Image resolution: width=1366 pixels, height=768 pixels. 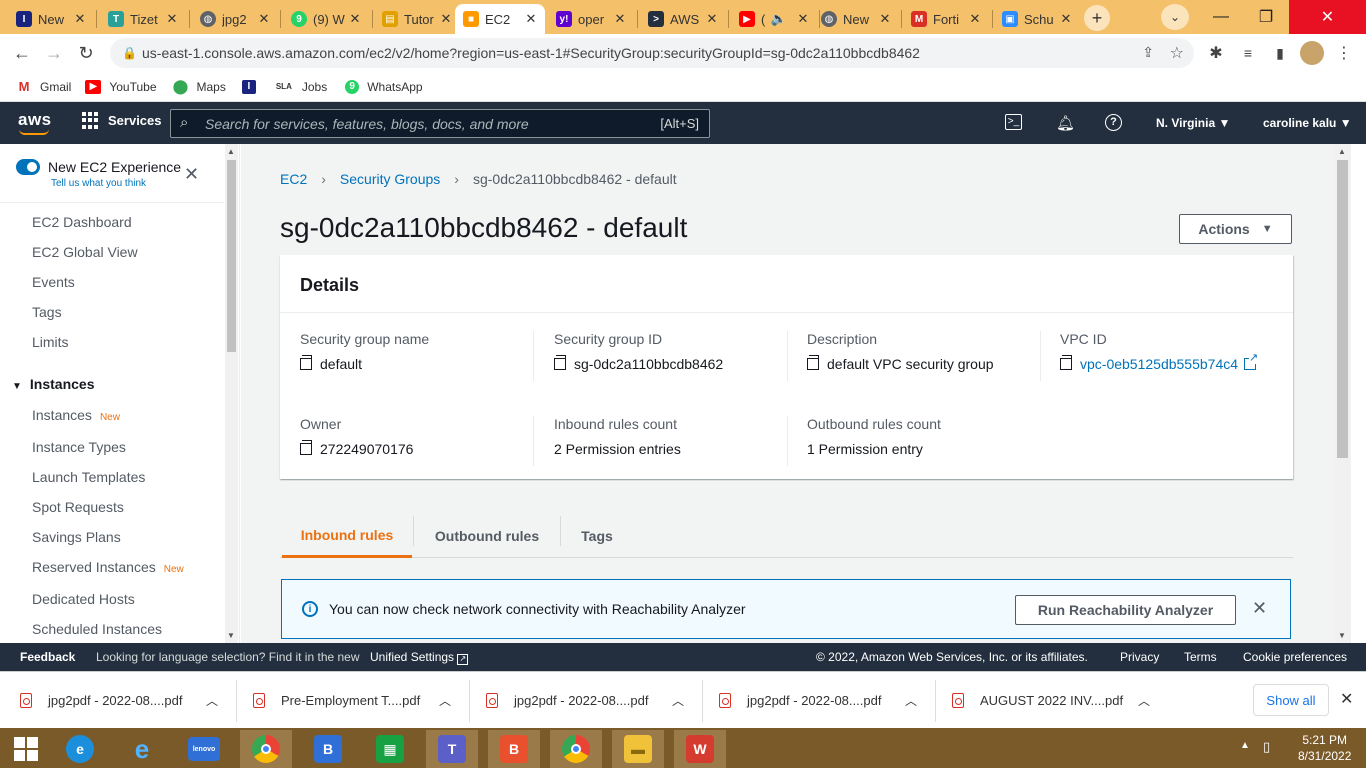 What do you see at coordinates (53, 282) in the screenshot?
I see `sidebar-item-events: Events` at bounding box center [53, 282].